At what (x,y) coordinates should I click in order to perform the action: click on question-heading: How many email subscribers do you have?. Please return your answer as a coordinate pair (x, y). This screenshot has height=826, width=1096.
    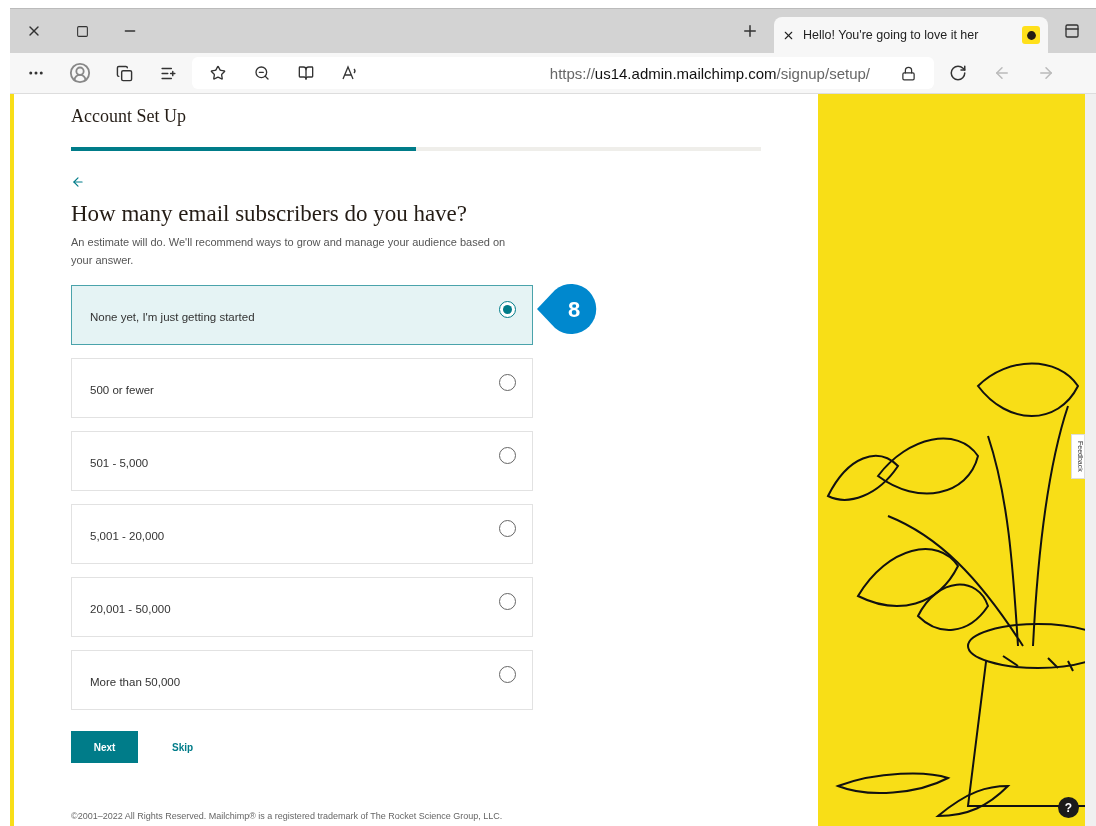
    Looking at the image, I should click on (269, 214).